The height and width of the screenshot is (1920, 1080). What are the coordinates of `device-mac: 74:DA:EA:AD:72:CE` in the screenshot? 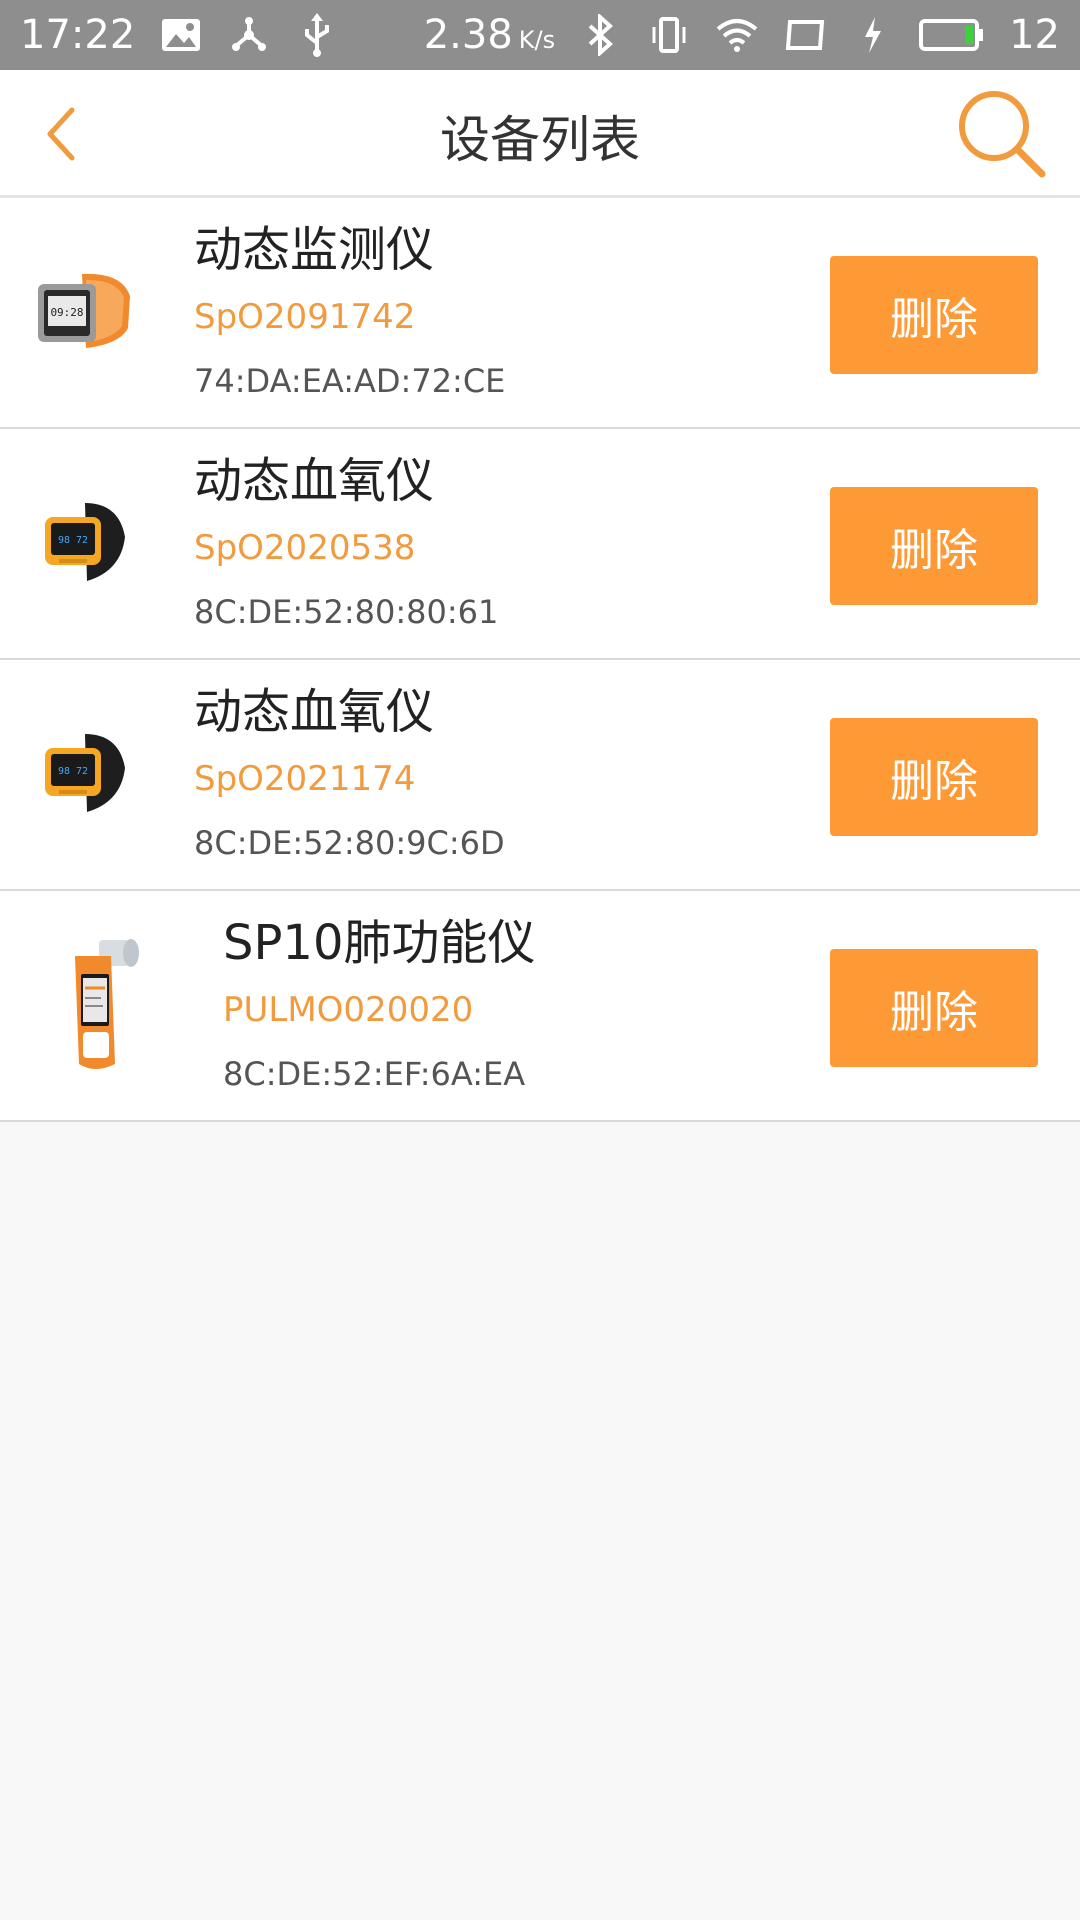 It's located at (350, 381).